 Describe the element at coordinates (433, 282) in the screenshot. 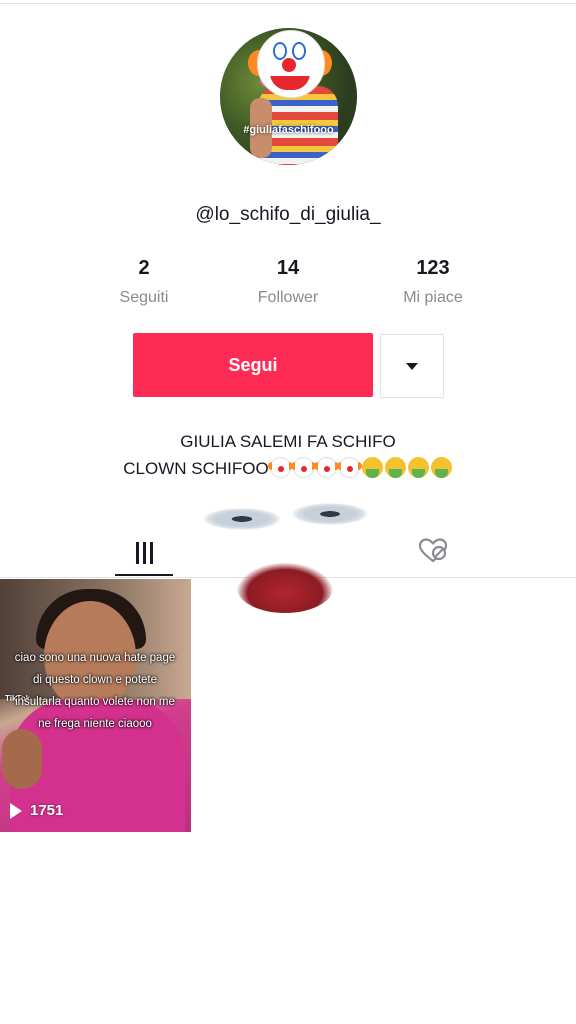

I see `stat-likes: 123 Mi piace` at that location.